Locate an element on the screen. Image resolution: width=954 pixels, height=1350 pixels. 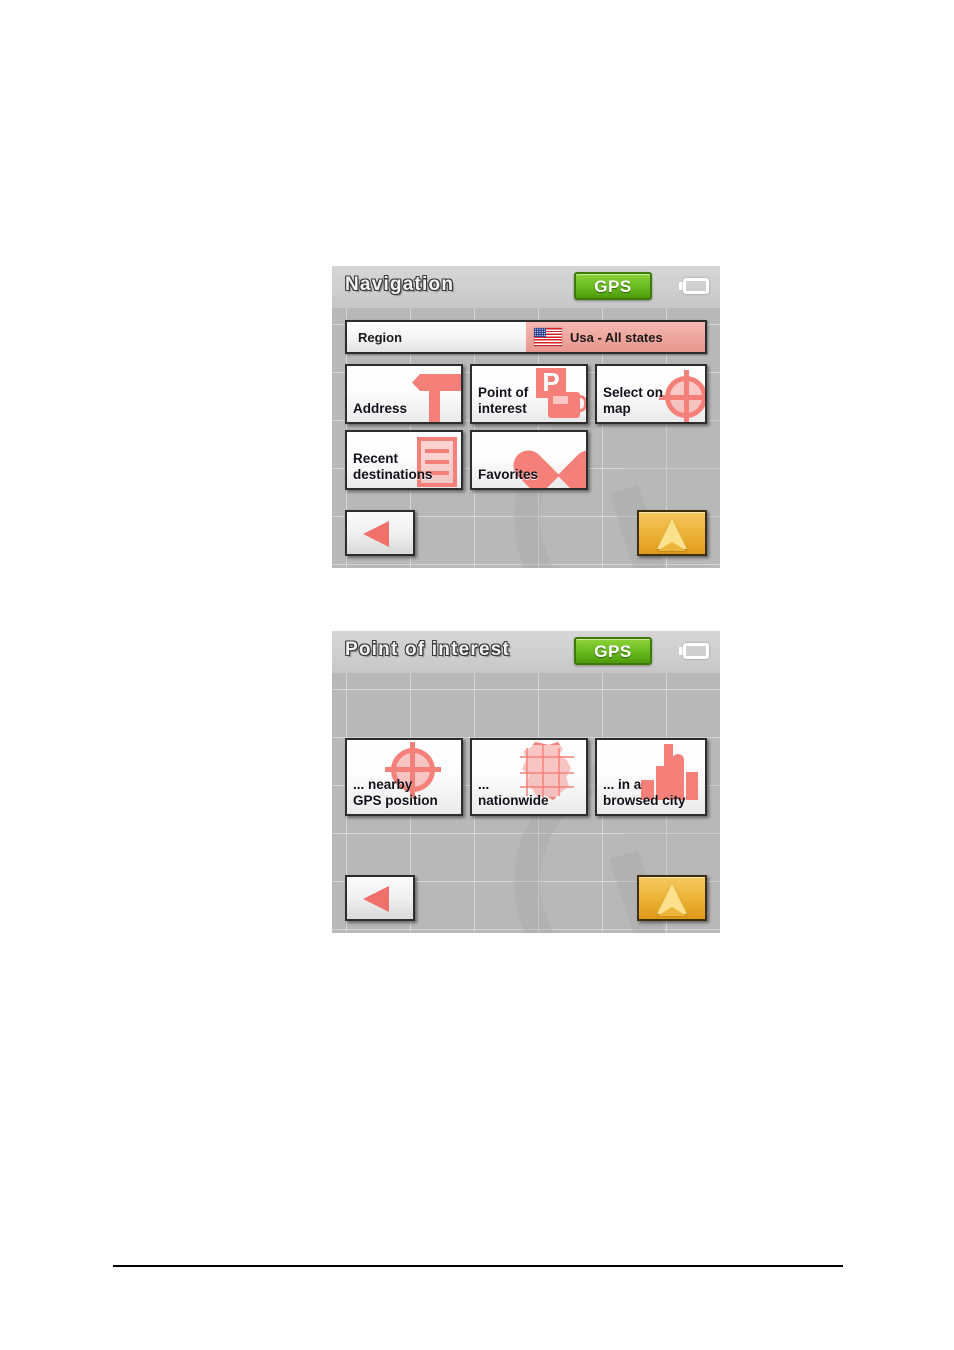
region-selector: Region Usa - All states is located at coordinates (526, 337).